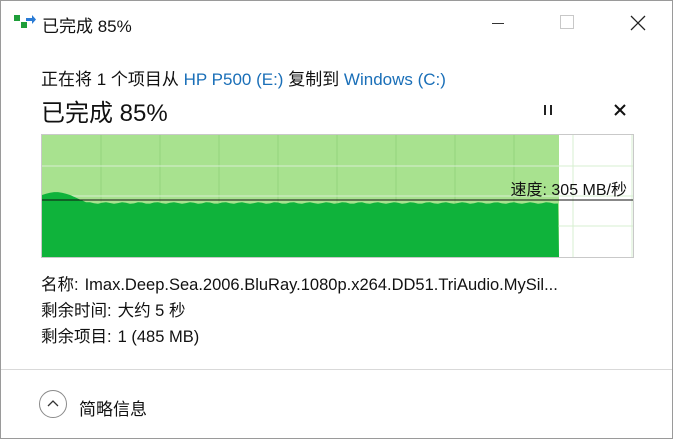  I want to click on copy-middle-text: 复制到, so click(313, 79).